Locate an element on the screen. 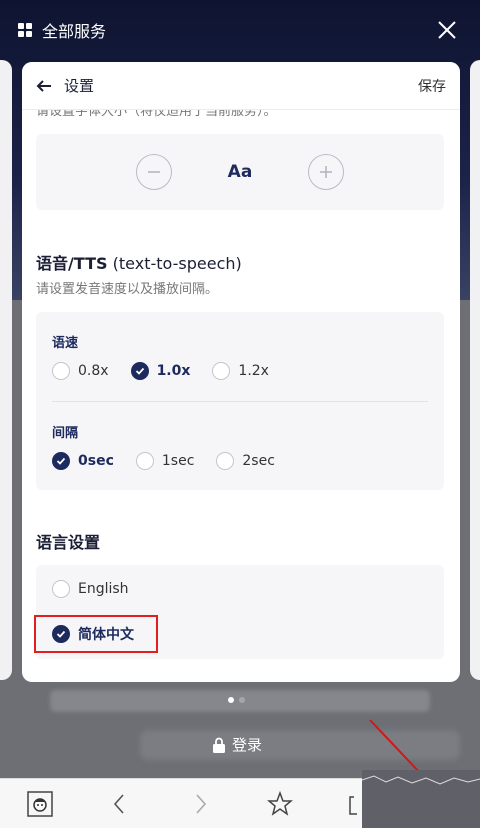 This screenshot has height=828, width=480. back-arrow-icon is located at coordinates (44, 86).